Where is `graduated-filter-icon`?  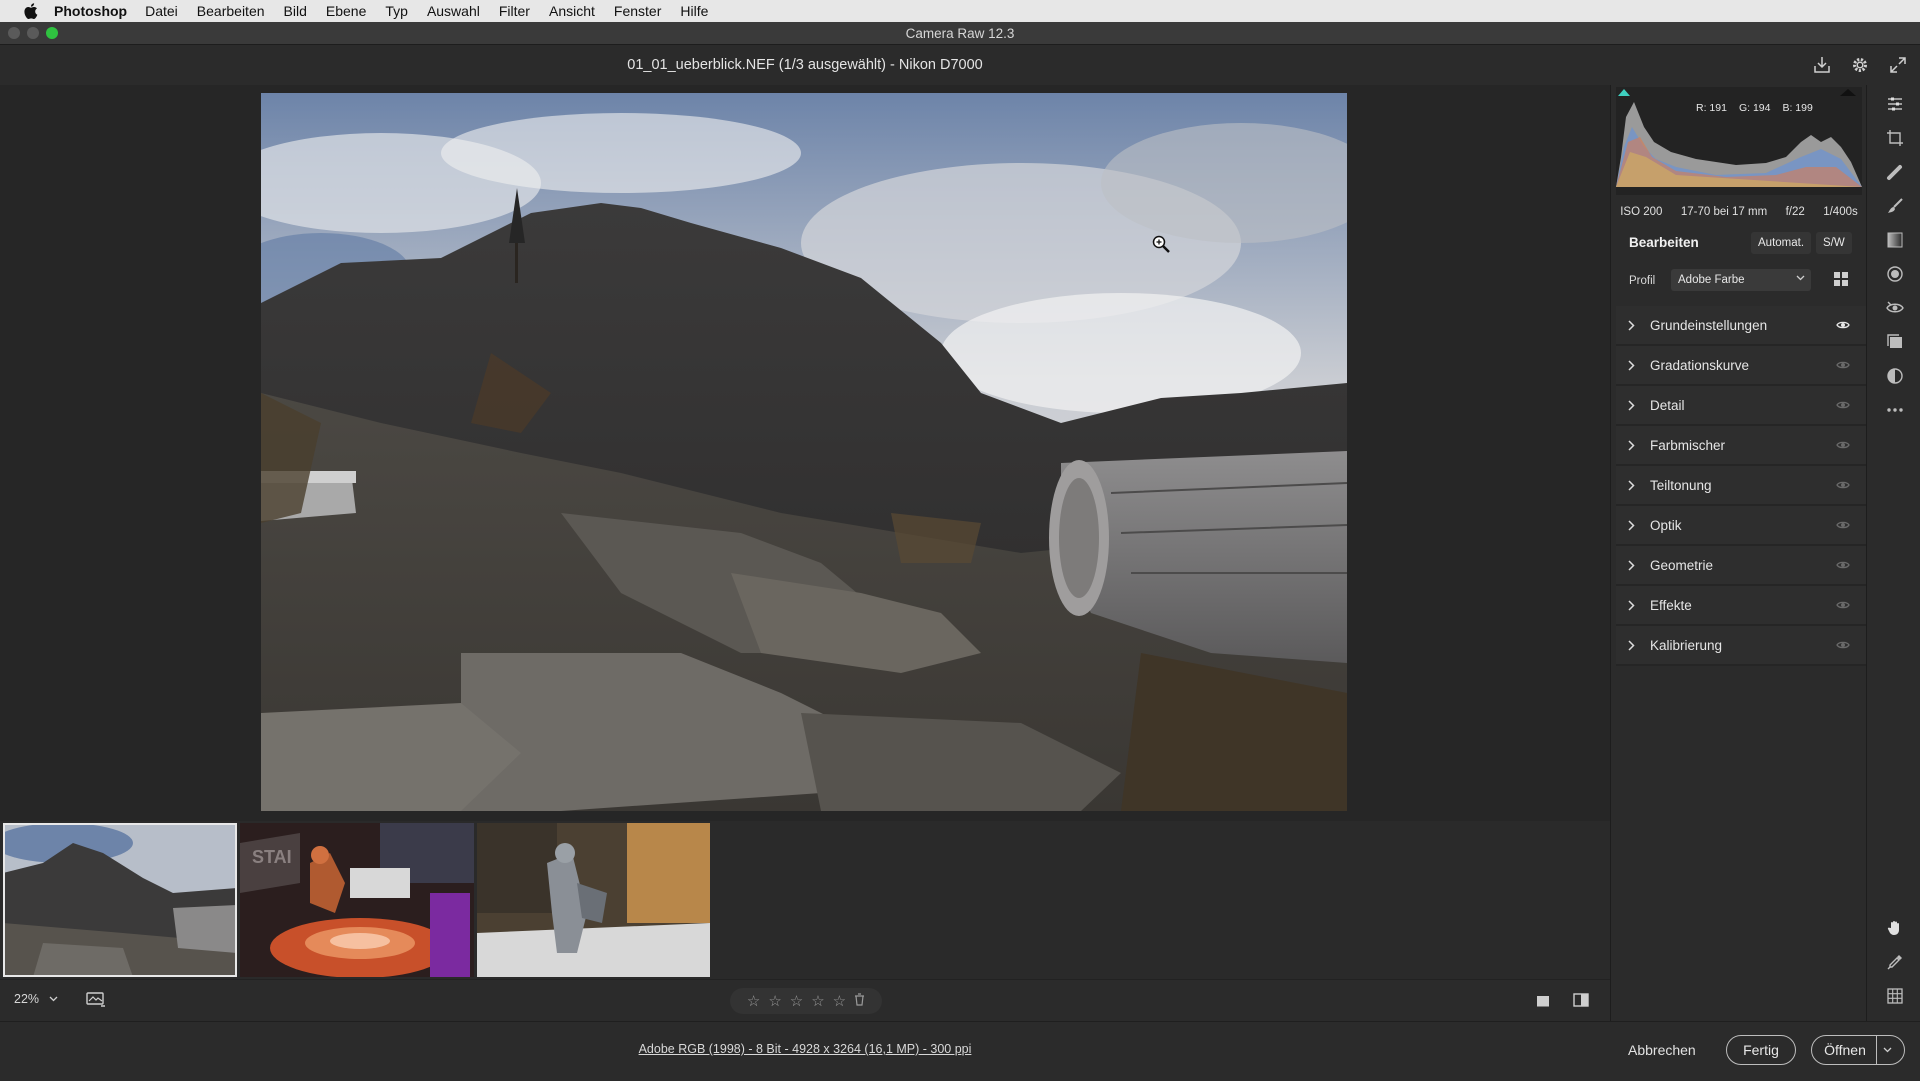 graduated-filter-icon is located at coordinates (1895, 240).